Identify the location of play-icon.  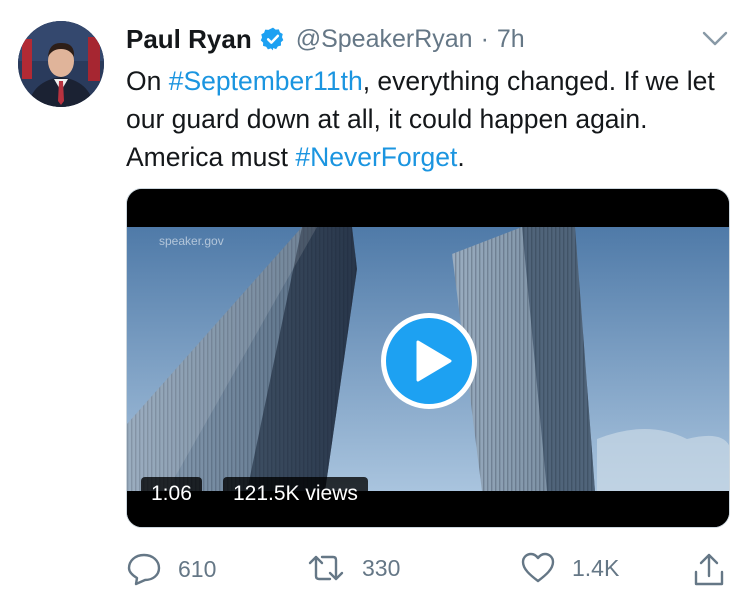
(434, 361).